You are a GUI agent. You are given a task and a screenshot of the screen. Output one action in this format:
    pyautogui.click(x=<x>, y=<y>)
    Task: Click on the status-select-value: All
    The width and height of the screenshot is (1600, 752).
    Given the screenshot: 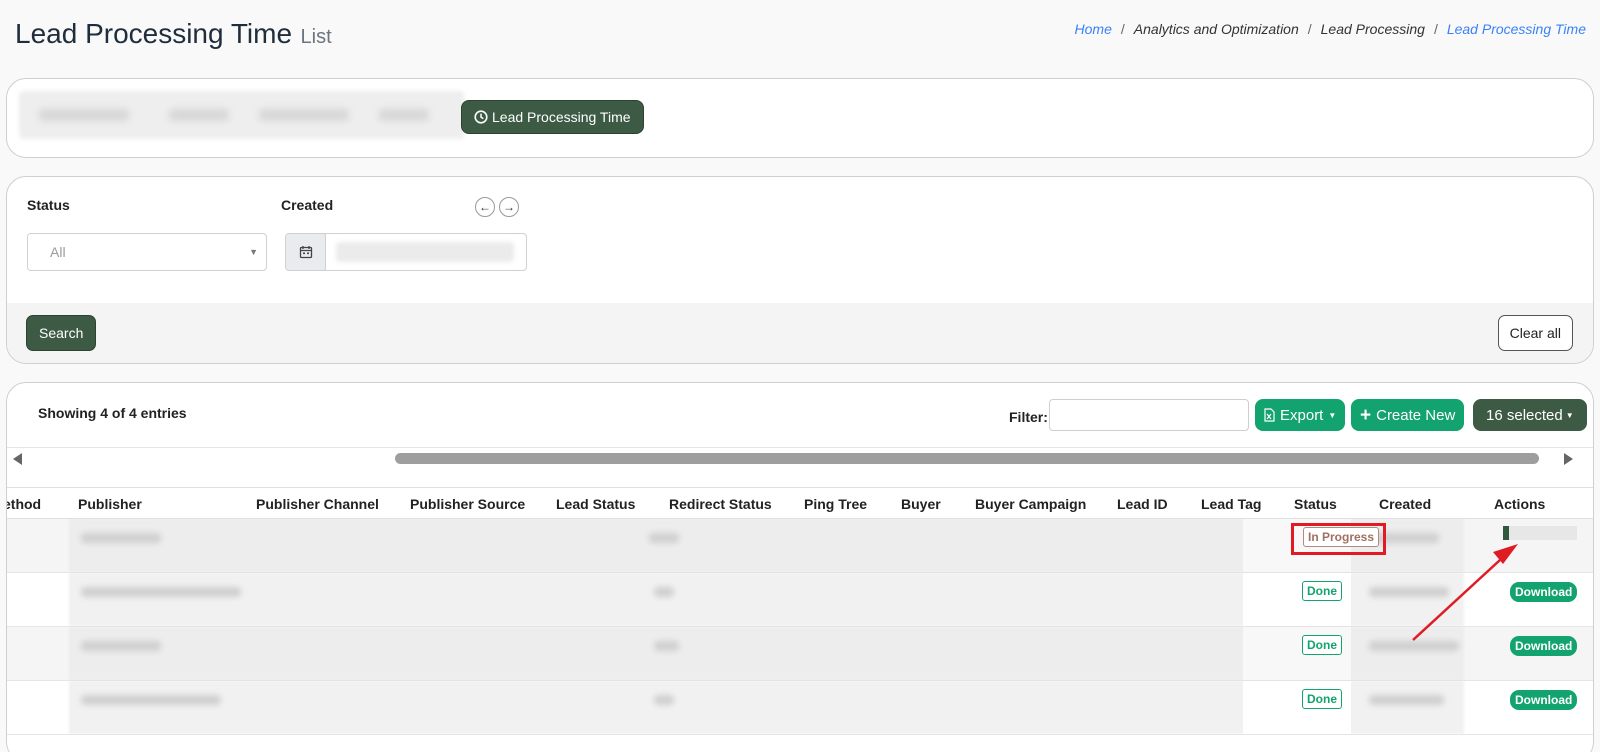 What is the action you would take?
    pyautogui.click(x=58, y=252)
    